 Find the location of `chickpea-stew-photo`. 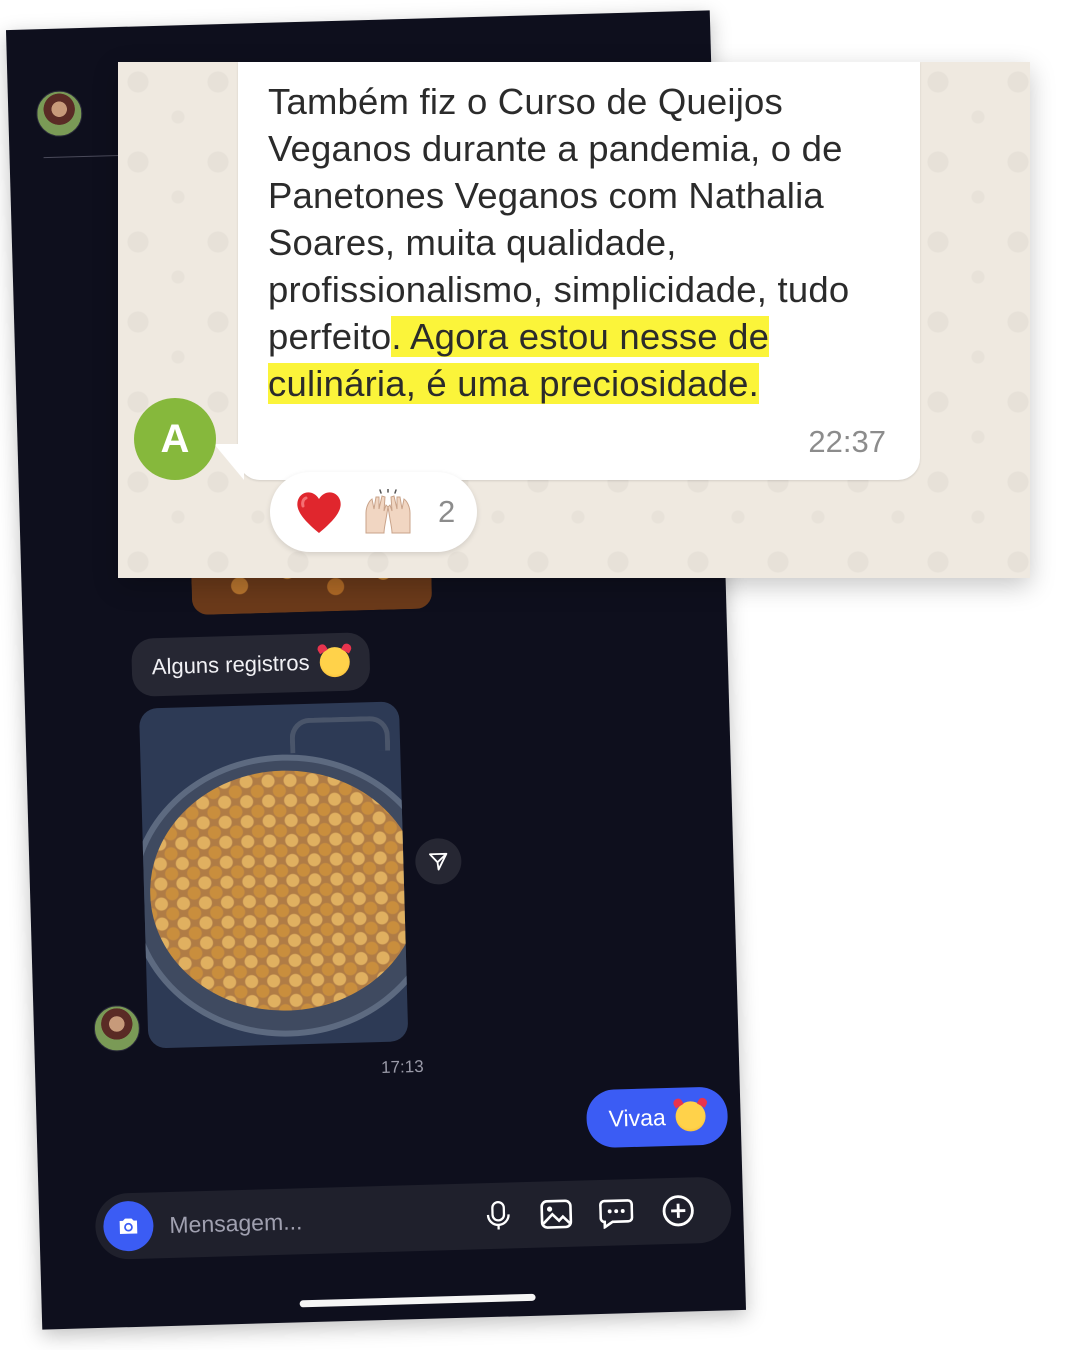

chickpea-stew-photo is located at coordinates (273, 875).